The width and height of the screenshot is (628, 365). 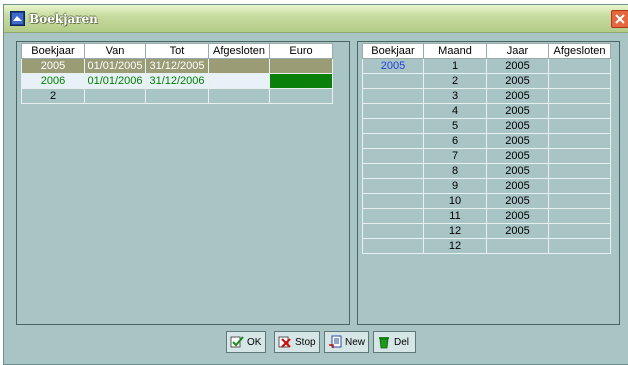 What do you see at coordinates (455, 126) in the screenshot?
I see `cell-maand: 5` at bounding box center [455, 126].